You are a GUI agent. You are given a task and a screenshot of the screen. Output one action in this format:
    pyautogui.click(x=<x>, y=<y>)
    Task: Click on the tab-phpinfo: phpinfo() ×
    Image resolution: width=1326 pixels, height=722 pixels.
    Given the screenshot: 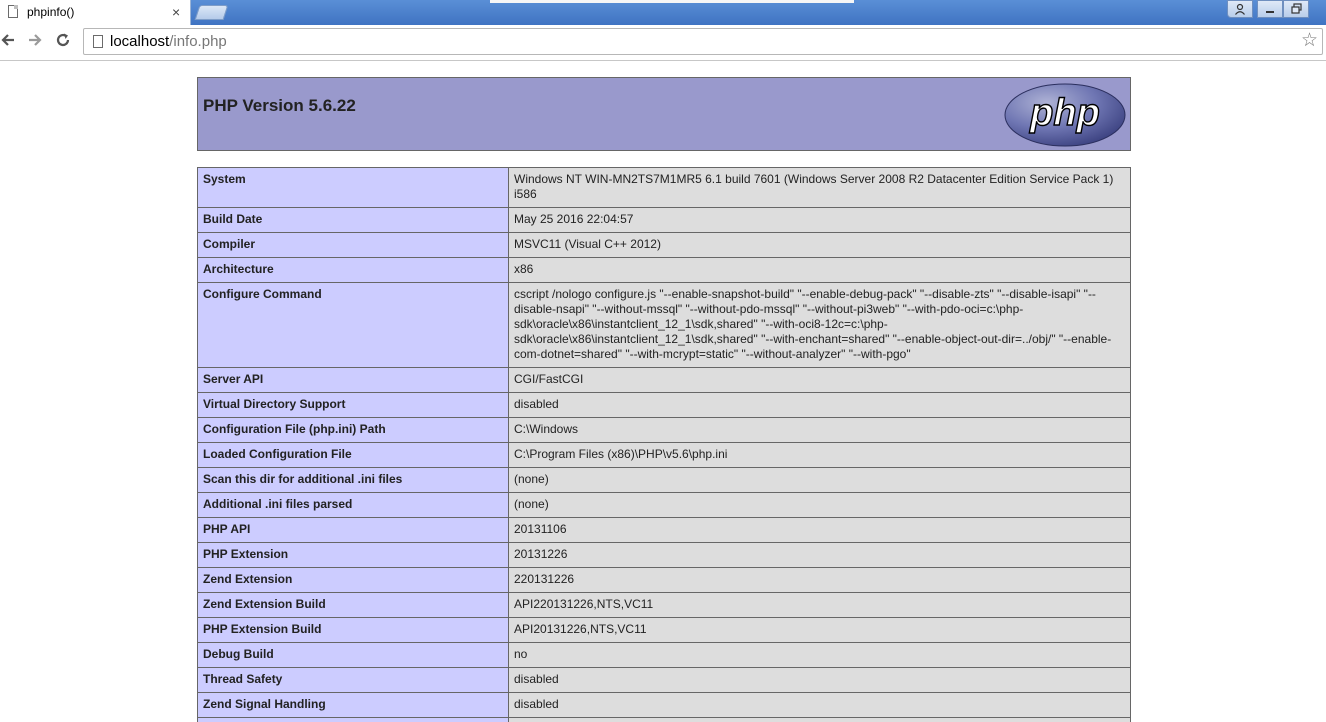 What is the action you would take?
    pyautogui.click(x=95, y=12)
    